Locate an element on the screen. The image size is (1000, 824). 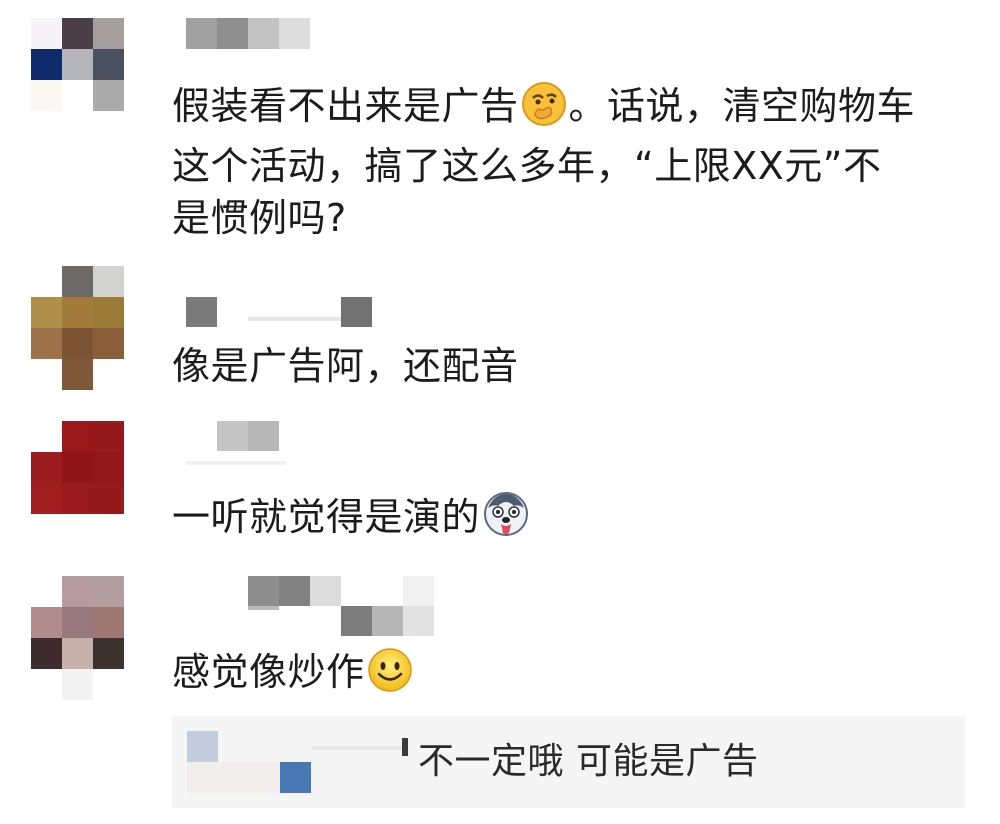
smiling-face-icon is located at coordinates (390, 676).